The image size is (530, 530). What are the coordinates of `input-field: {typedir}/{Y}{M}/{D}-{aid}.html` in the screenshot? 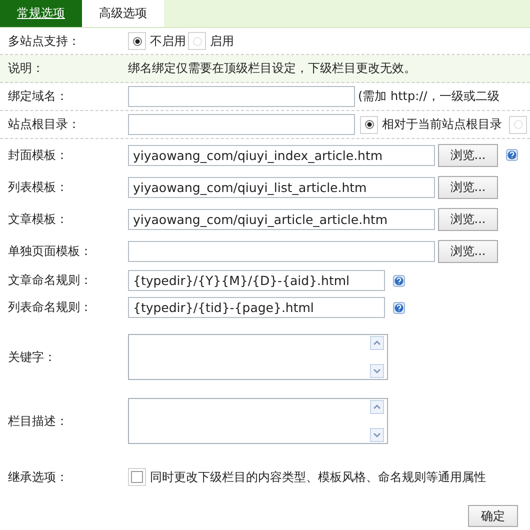 It's located at (256, 280).